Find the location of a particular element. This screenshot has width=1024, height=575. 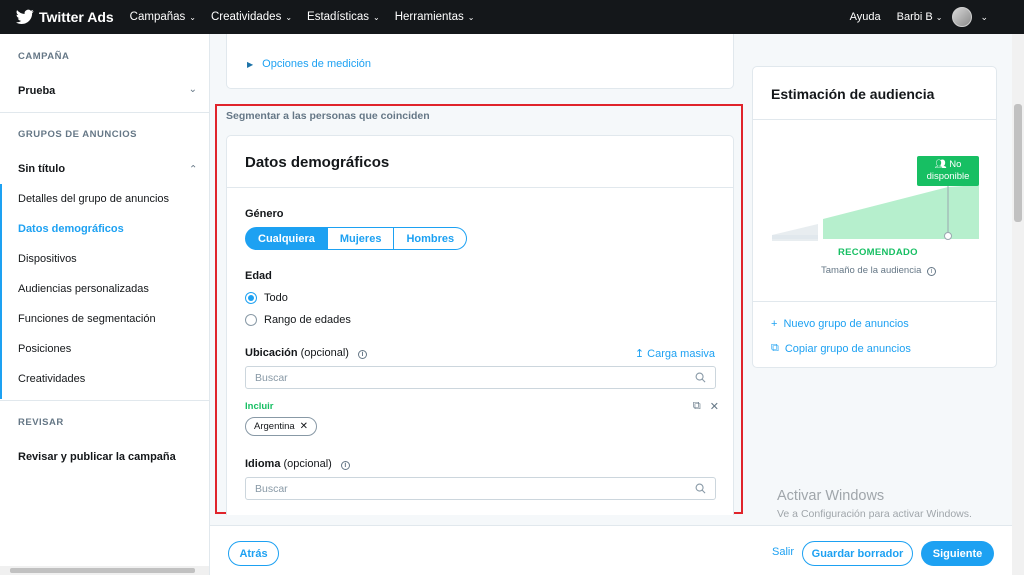

segment-label: Segmentar a las personas que coinciden is located at coordinates (328, 116).